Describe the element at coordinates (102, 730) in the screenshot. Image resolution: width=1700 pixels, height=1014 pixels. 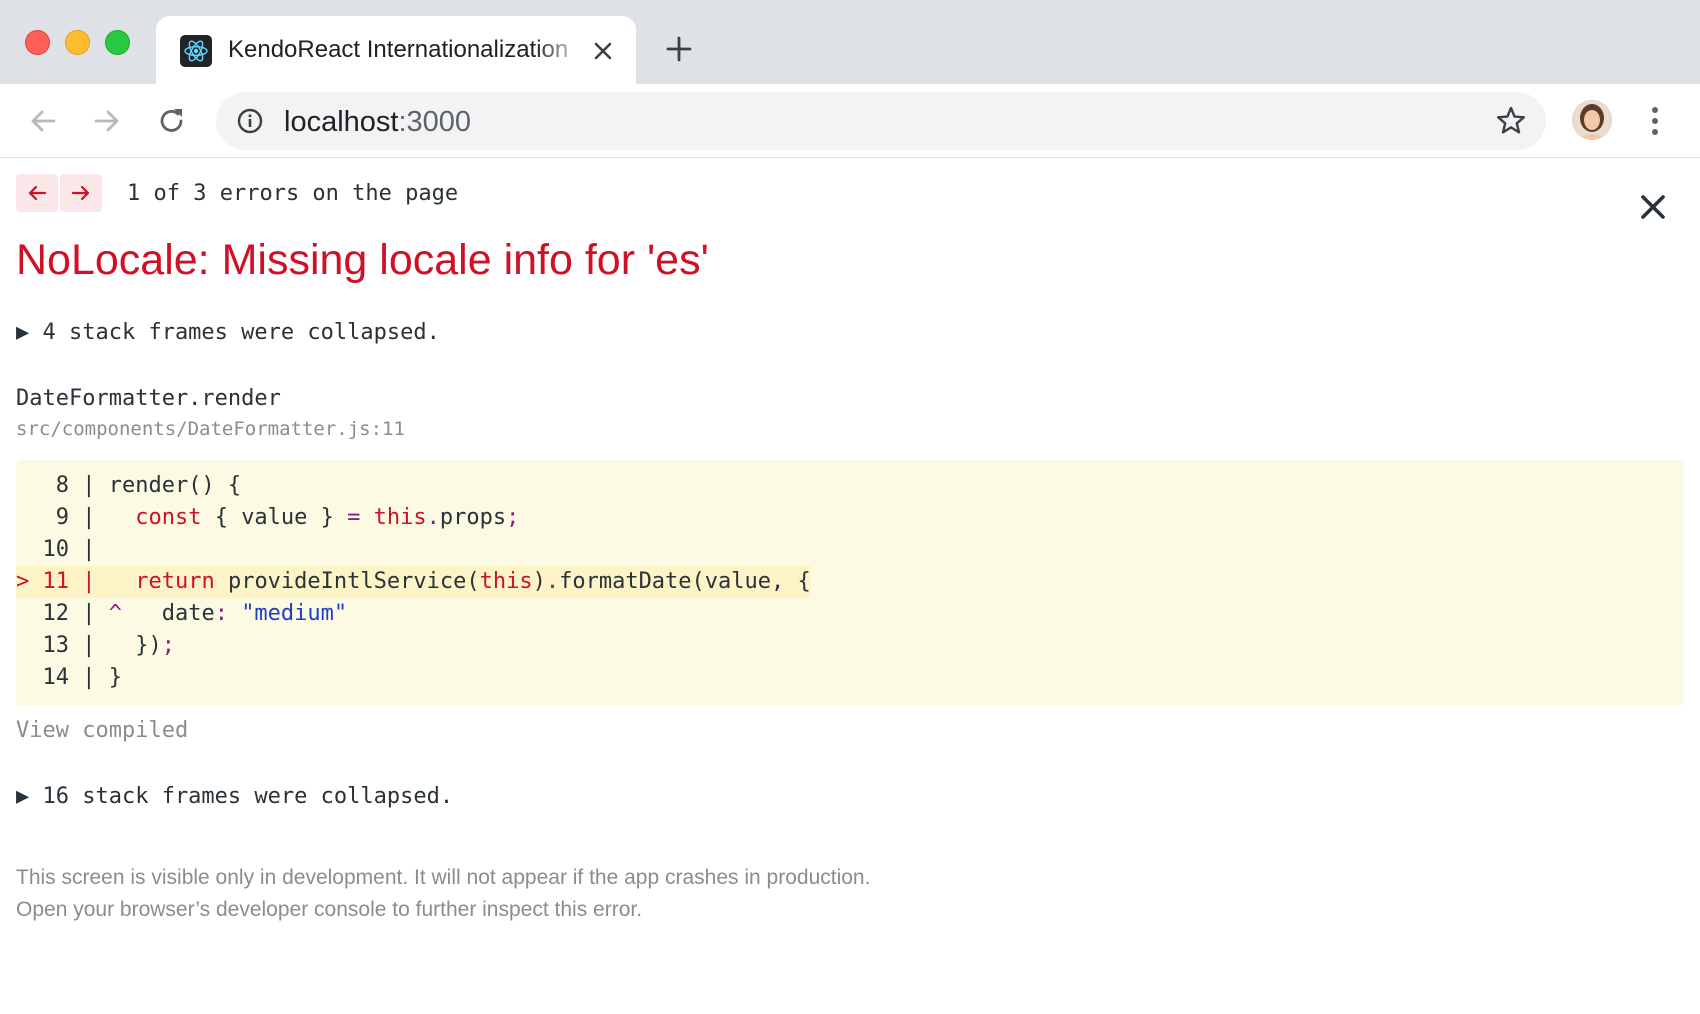
I see `view-compiled-link: View compiled` at that location.